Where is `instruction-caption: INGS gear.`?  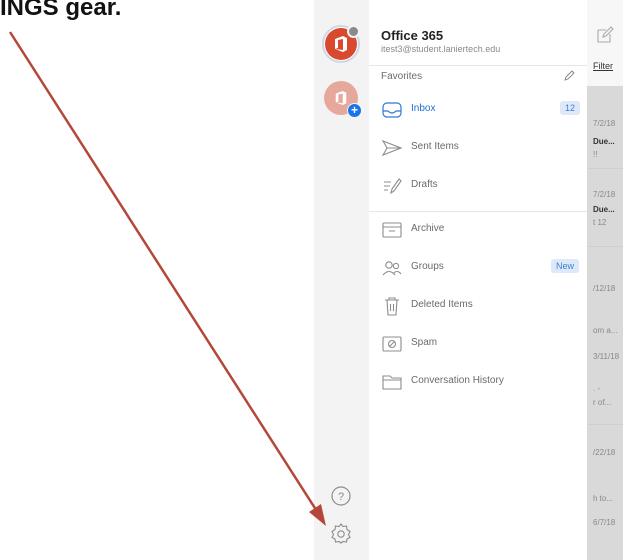
instruction-caption: INGS gear. is located at coordinates (61, 10).